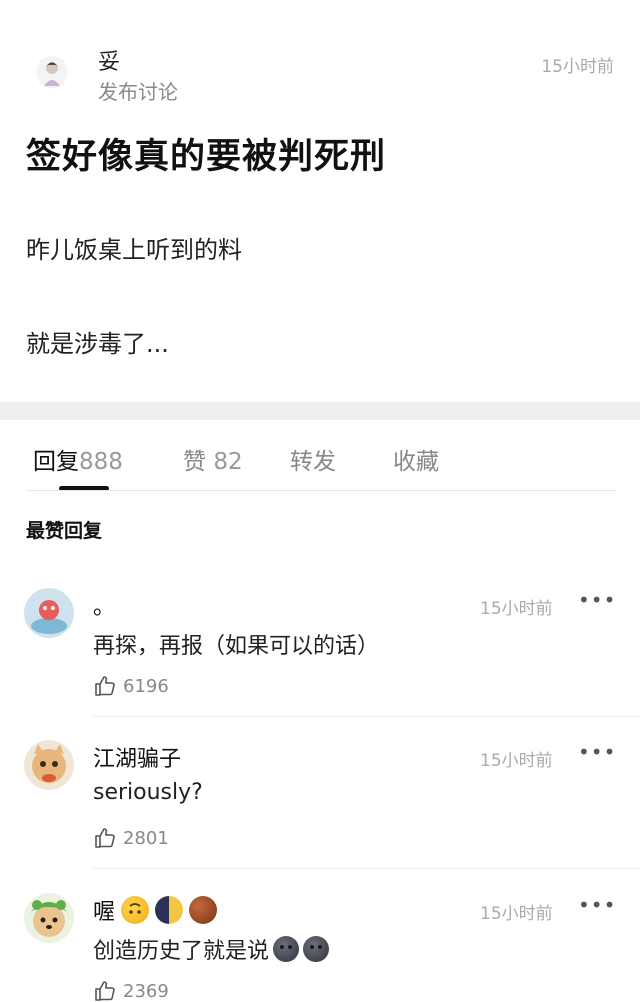 This screenshot has width=640, height=1002. I want to click on tab-reposts: 转发, so click(313, 459).